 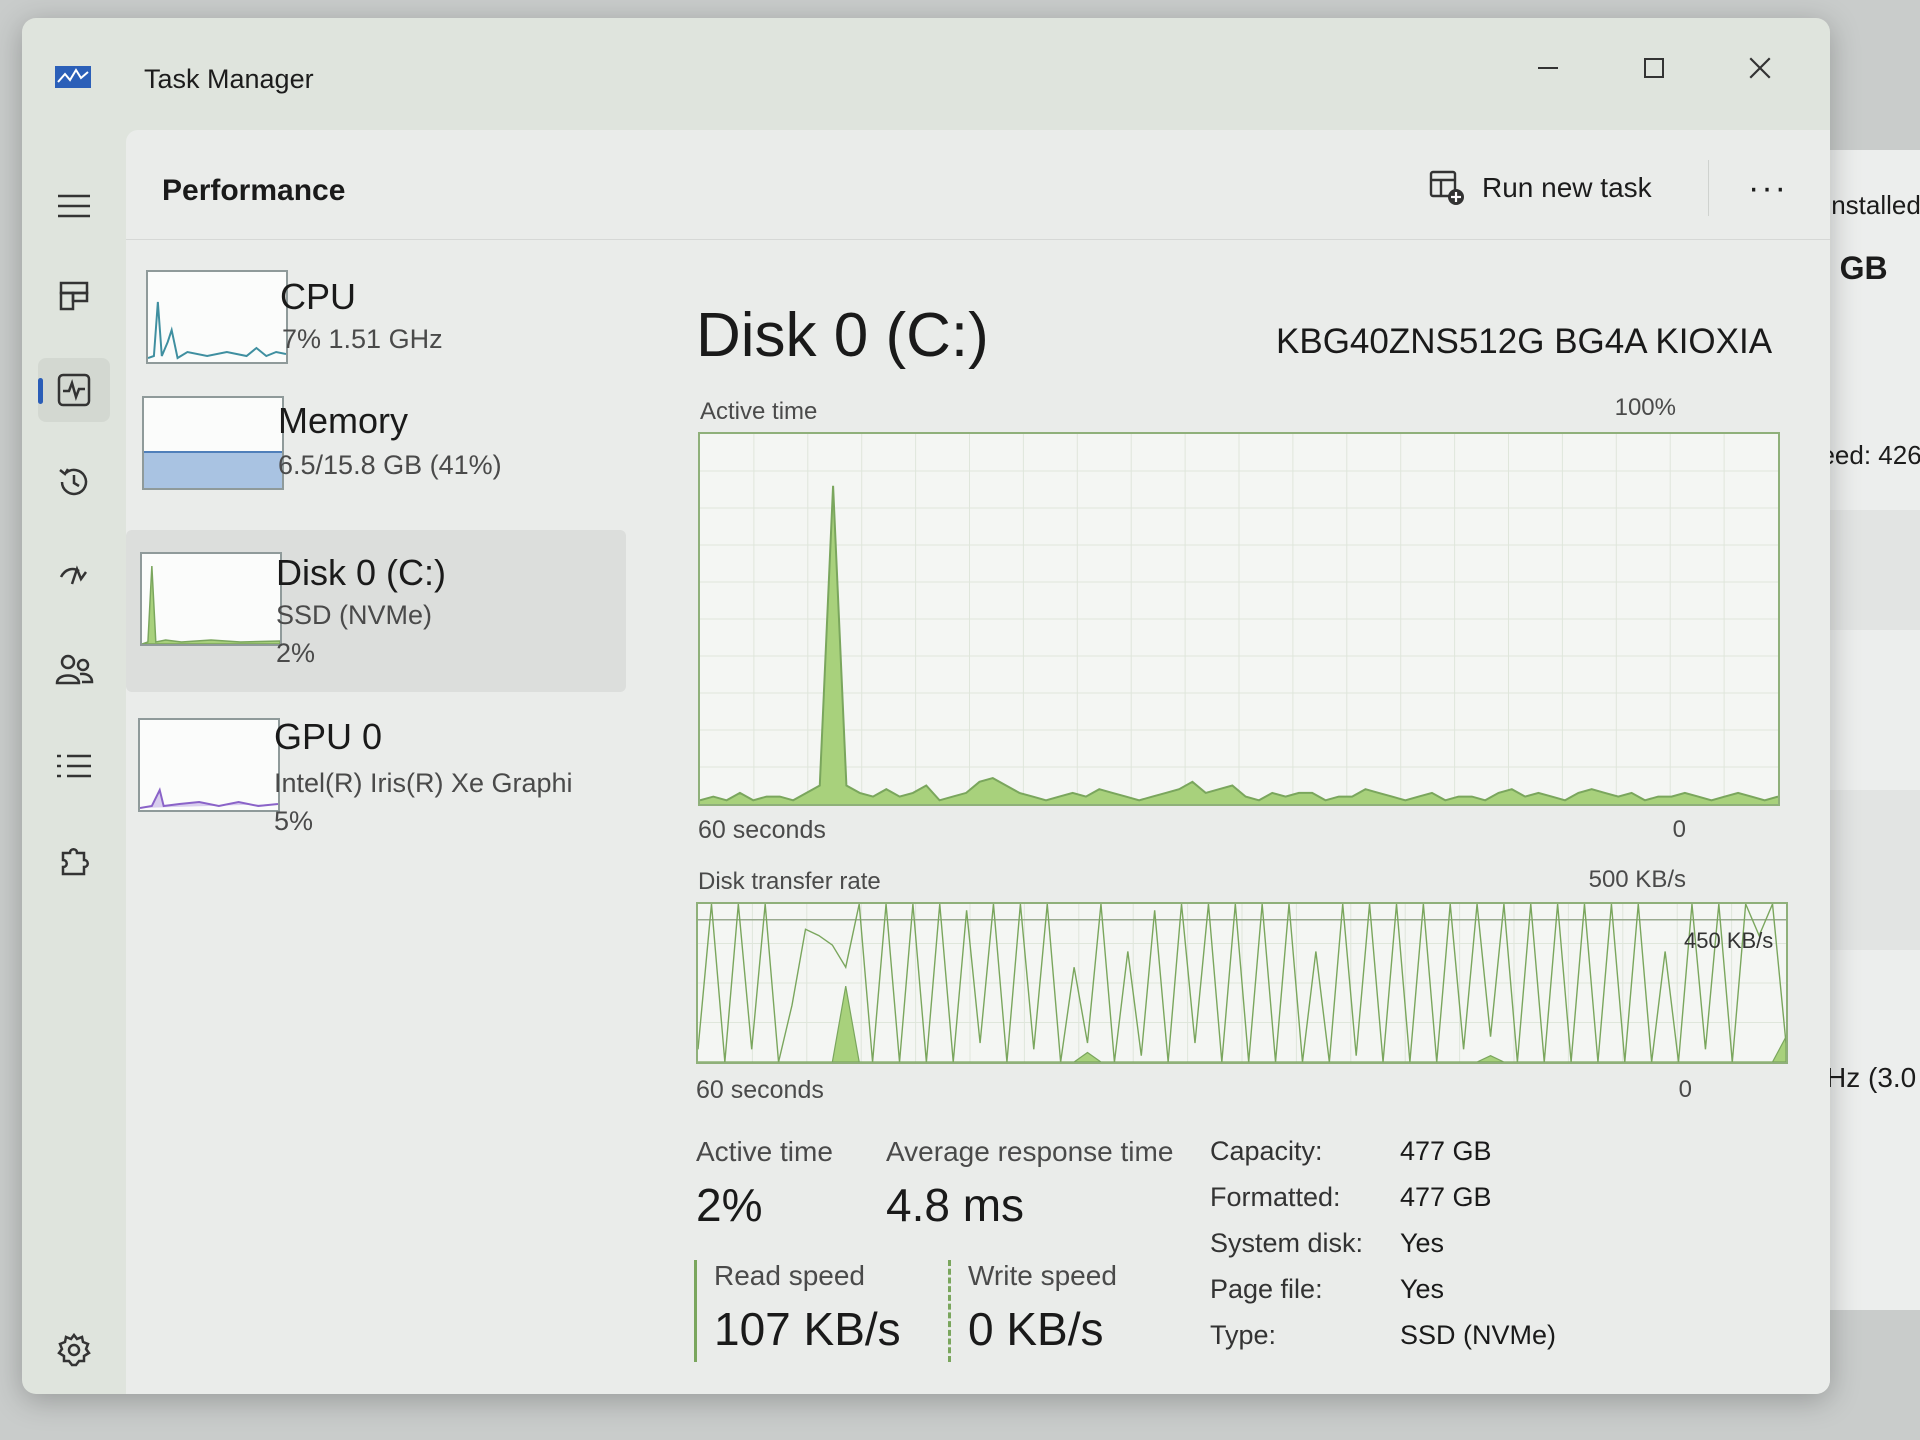 I want to click on nav-app-history, so click(x=74, y=482).